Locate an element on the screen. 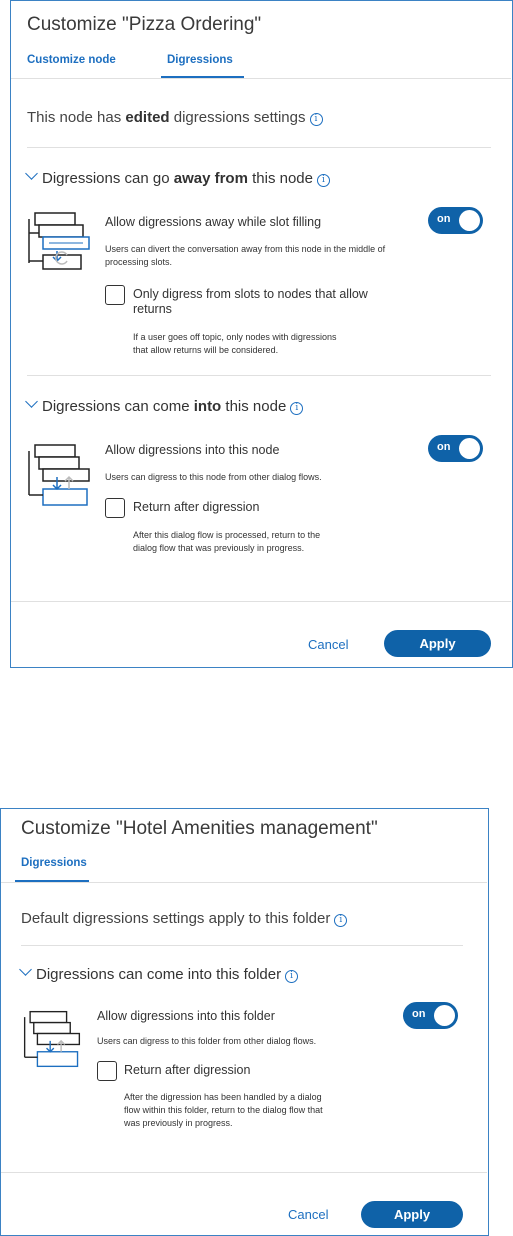 This screenshot has width=513, height=1236. only-digress-checkbox is located at coordinates (115, 295).